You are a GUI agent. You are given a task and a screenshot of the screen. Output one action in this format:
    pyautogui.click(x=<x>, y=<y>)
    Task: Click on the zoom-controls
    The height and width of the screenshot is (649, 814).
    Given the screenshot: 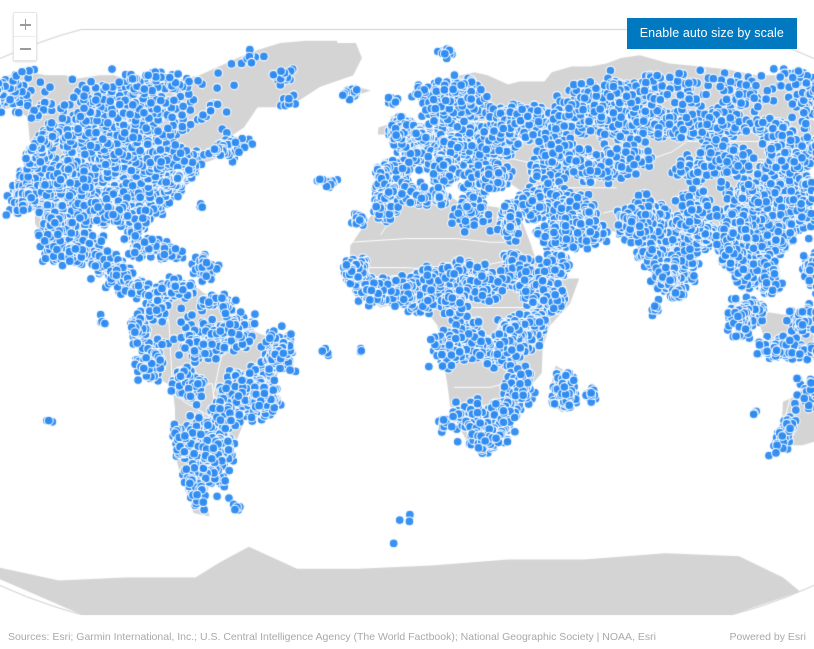 What is the action you would take?
    pyautogui.click(x=25, y=36)
    